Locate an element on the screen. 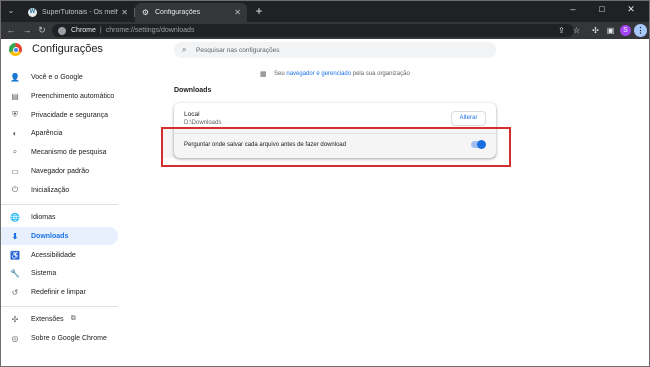  building-icon: ▦ is located at coordinates (263, 74).